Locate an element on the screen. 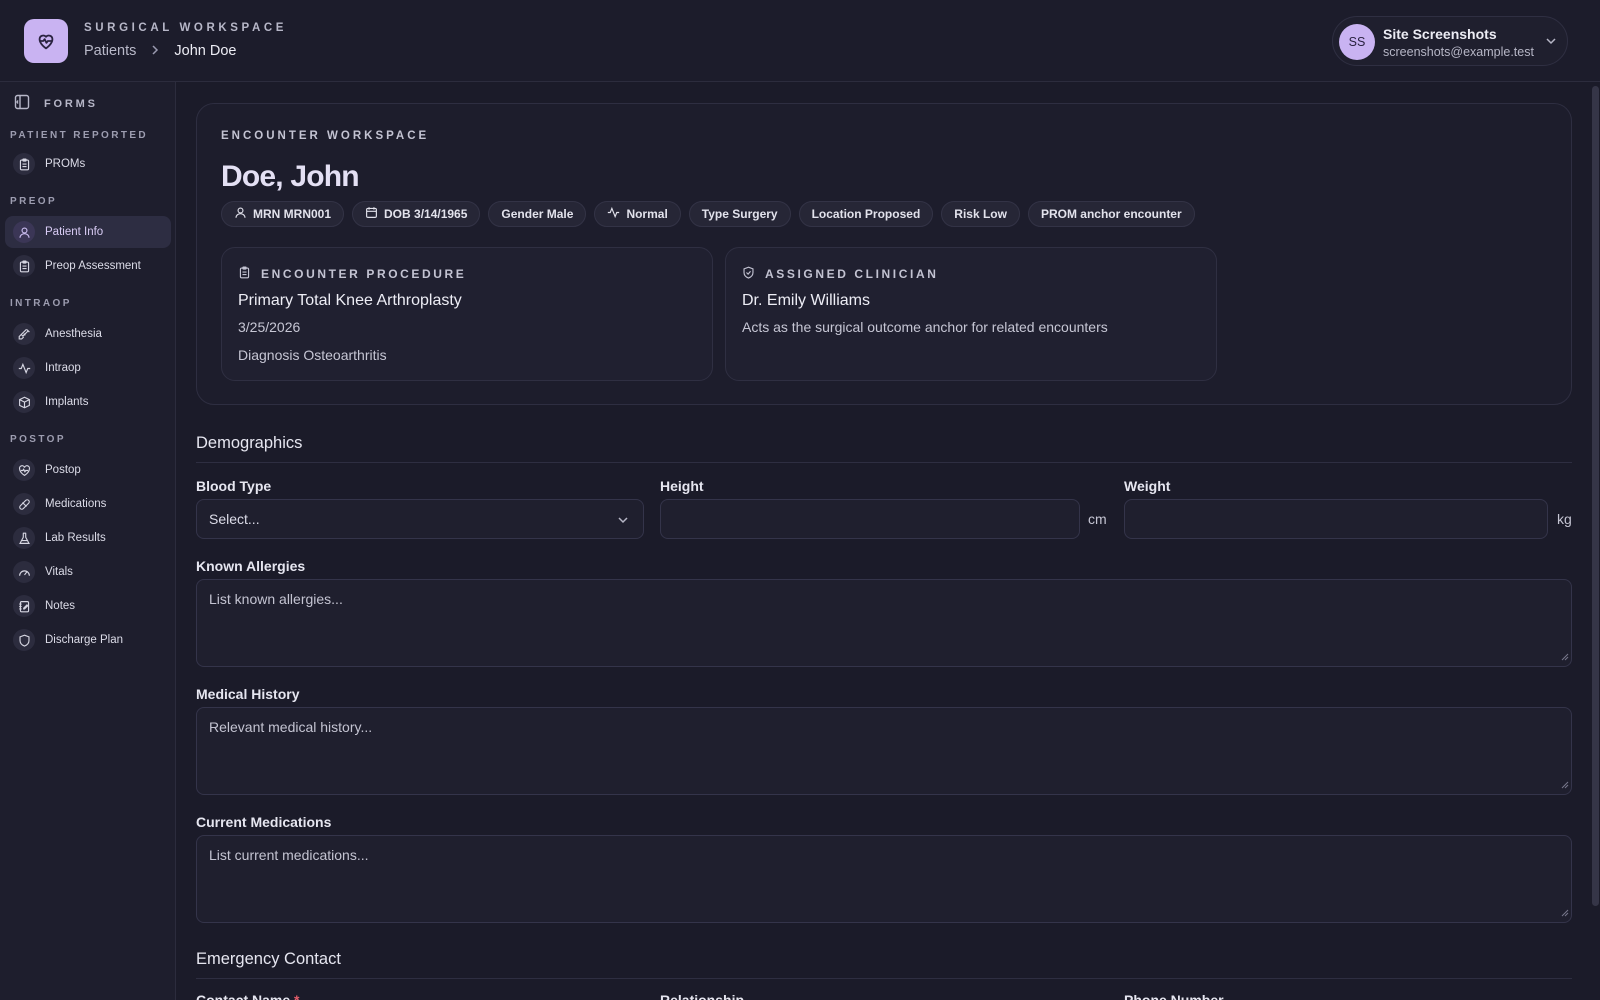 This screenshot has width=1600, height=1000. sidebar-item-label: Notes is located at coordinates (60, 606).